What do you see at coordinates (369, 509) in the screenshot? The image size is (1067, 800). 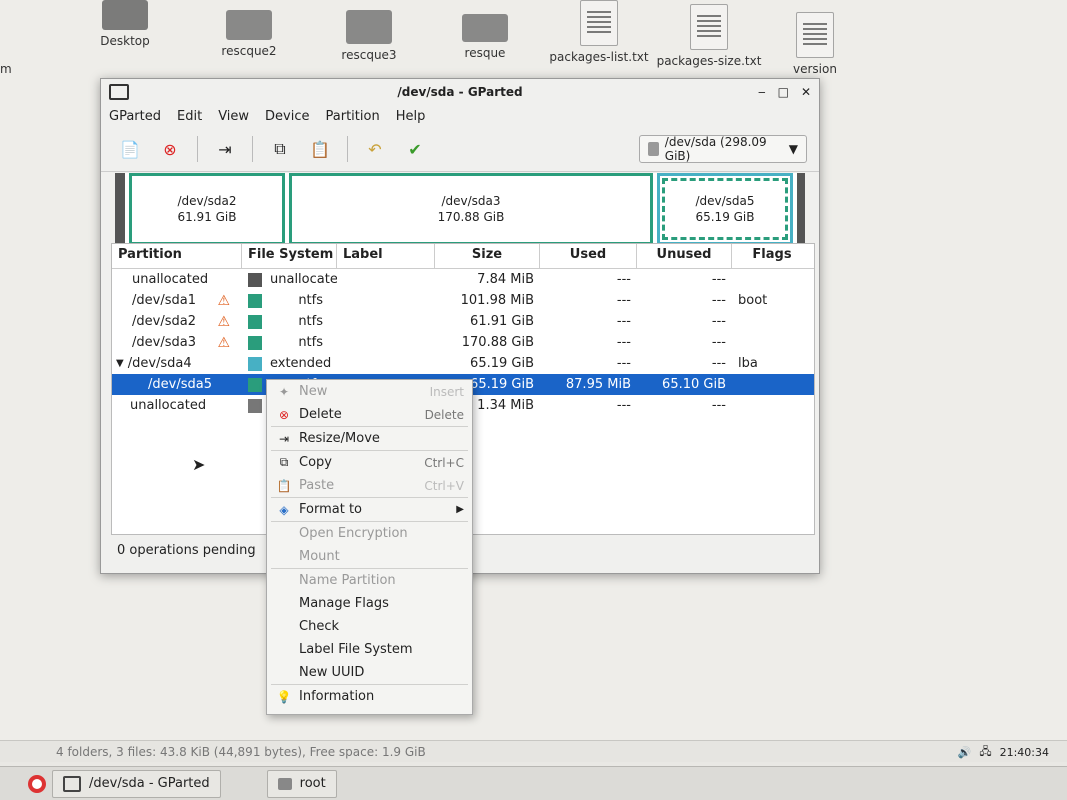 I see `menu-item-format-to: ◈ Format to ▶` at bounding box center [369, 509].